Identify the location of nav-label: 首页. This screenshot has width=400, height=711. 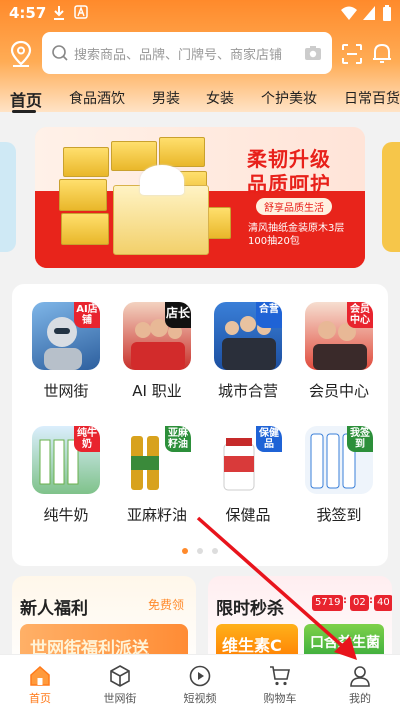
(40, 698).